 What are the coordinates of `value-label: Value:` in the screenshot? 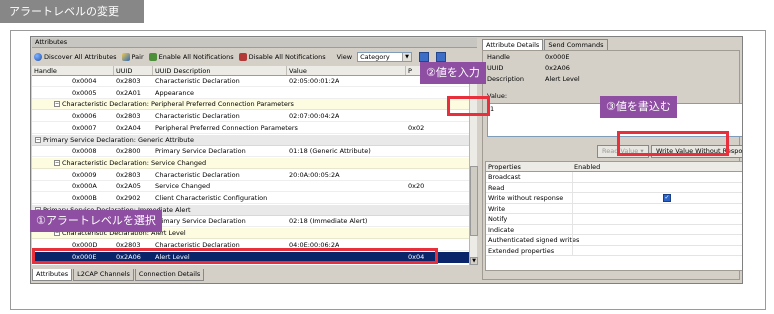 It's located at (497, 96).